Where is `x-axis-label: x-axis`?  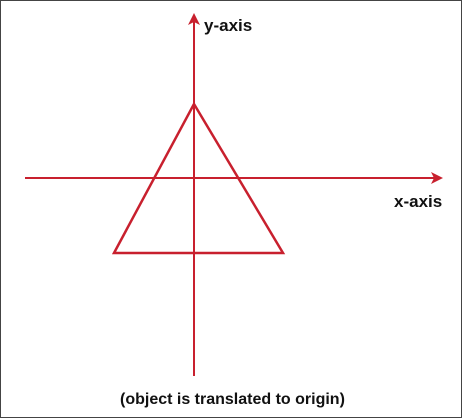 x-axis-label: x-axis is located at coordinates (418, 201).